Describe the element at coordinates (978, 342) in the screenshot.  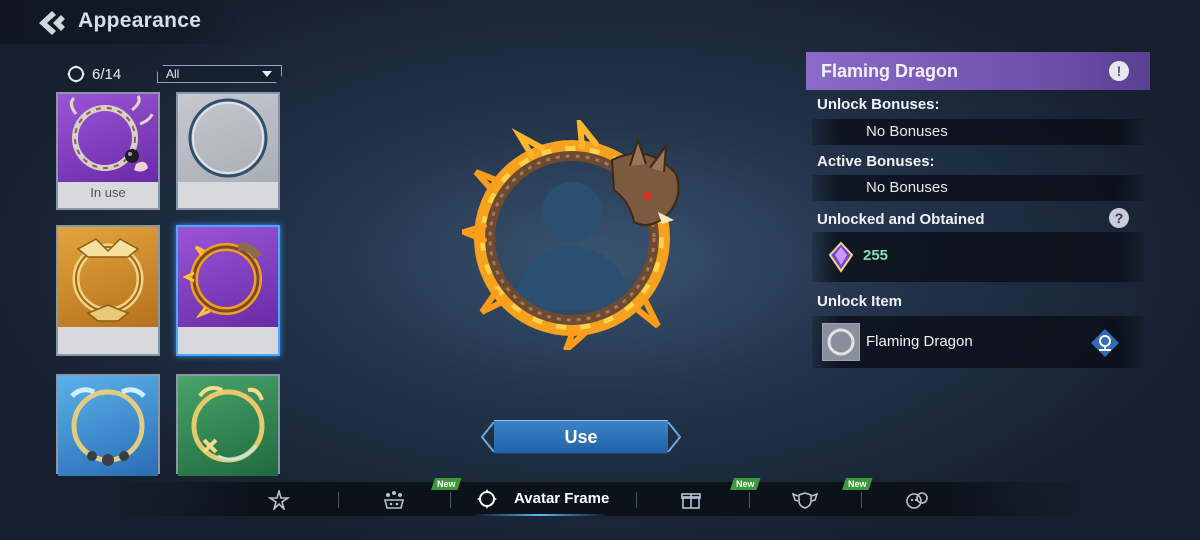
I see `unlock-item-row: Flaming Dragon` at that location.